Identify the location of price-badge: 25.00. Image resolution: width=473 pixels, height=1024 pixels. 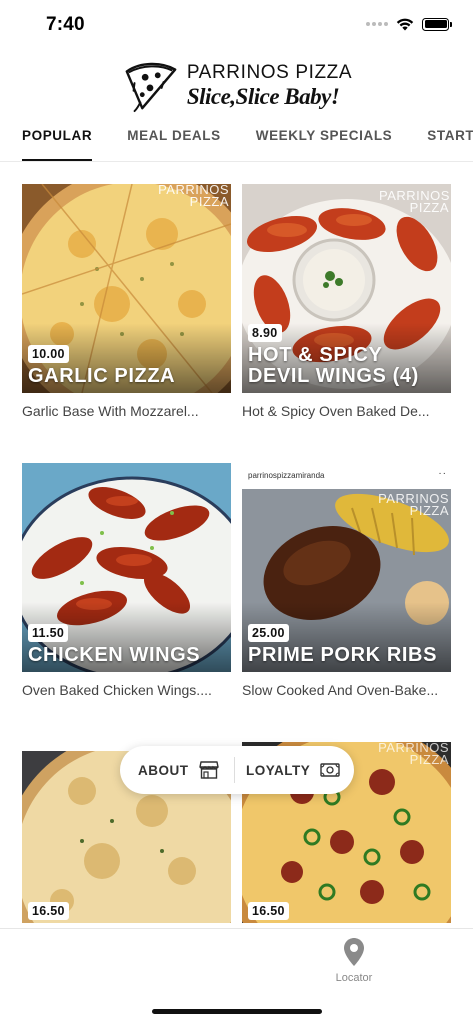
(268, 633).